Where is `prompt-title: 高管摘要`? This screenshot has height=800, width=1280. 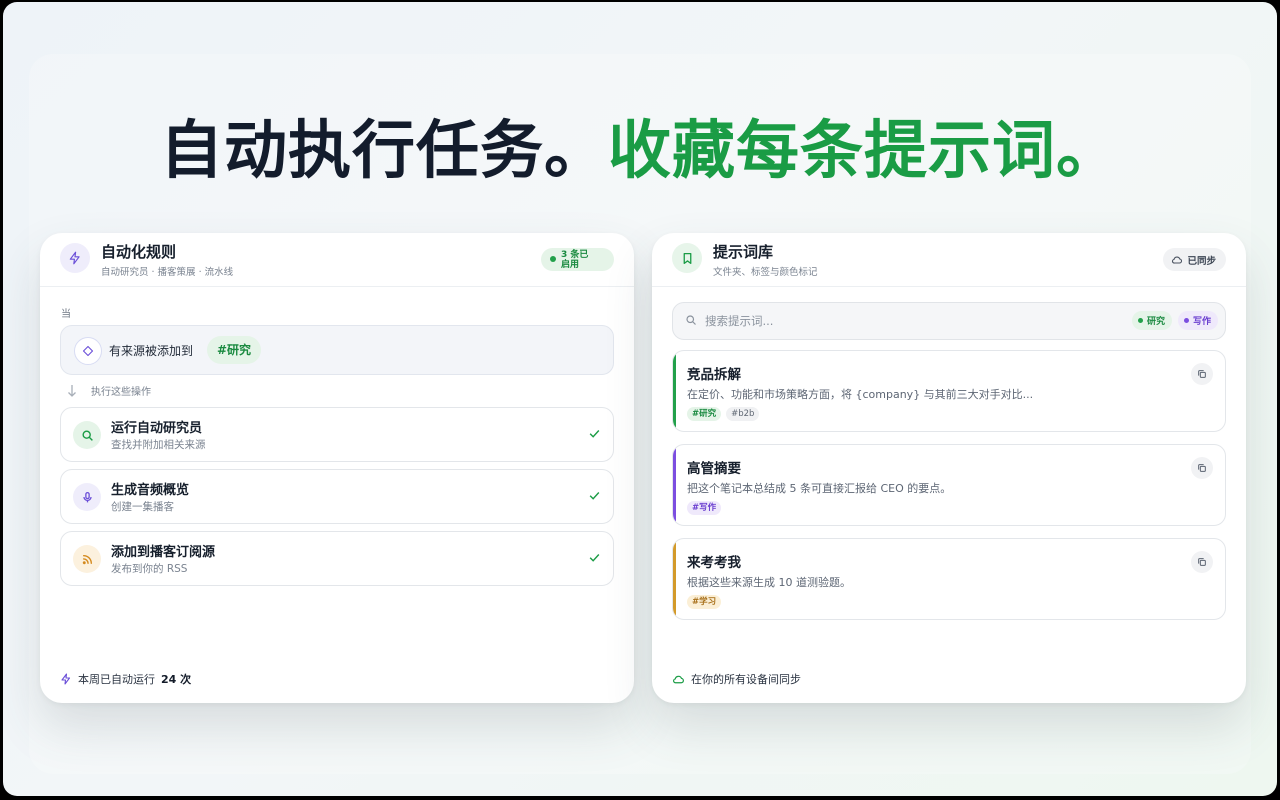 prompt-title: 高管摘要 is located at coordinates (714, 469).